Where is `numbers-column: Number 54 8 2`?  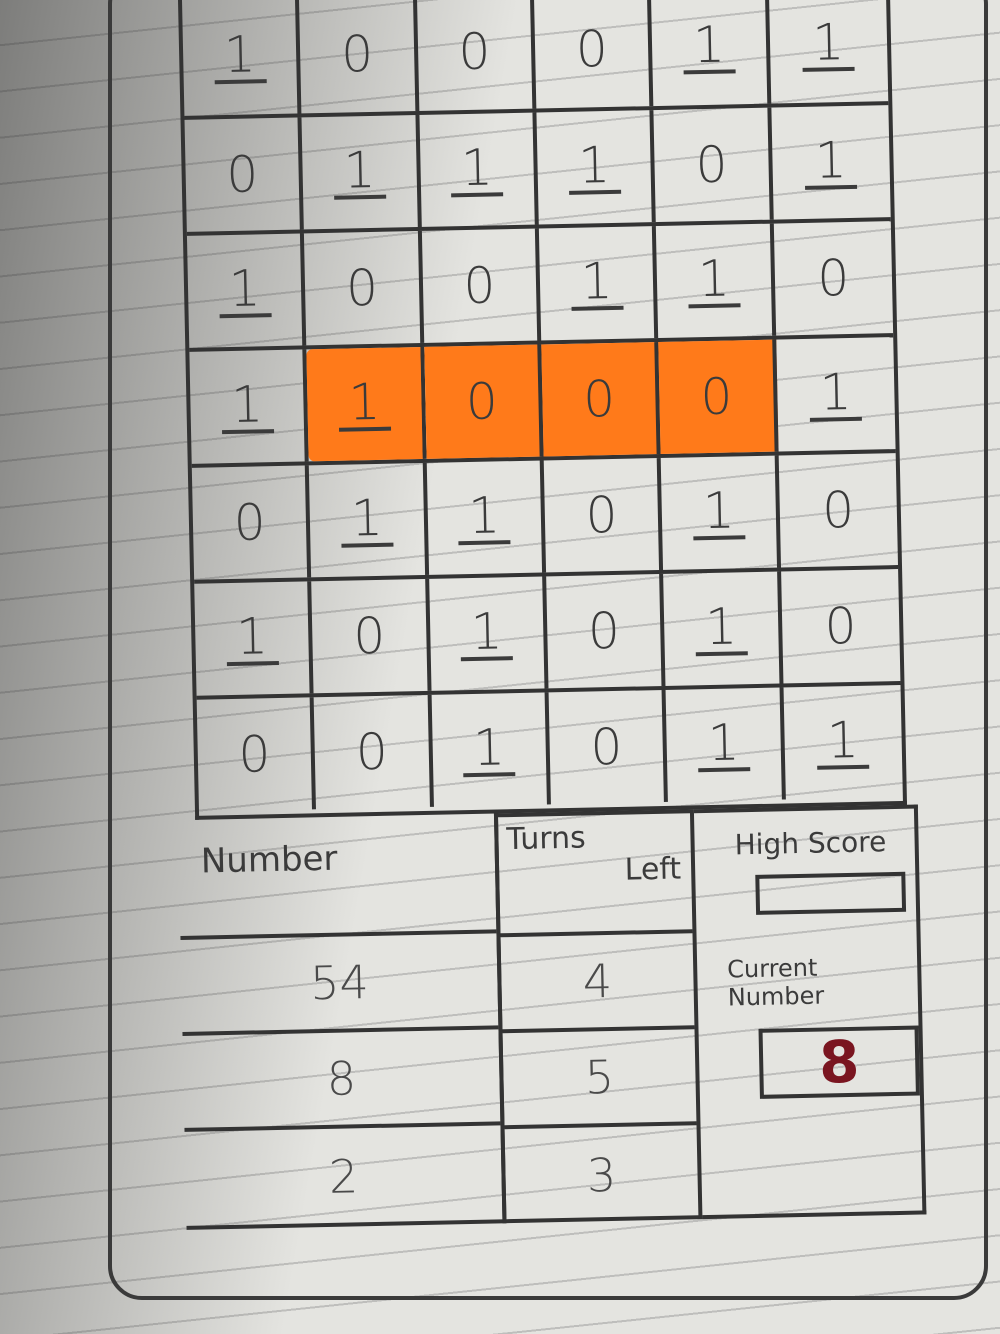
numbers-column: Number 54 8 2 is located at coordinates (342, 1021).